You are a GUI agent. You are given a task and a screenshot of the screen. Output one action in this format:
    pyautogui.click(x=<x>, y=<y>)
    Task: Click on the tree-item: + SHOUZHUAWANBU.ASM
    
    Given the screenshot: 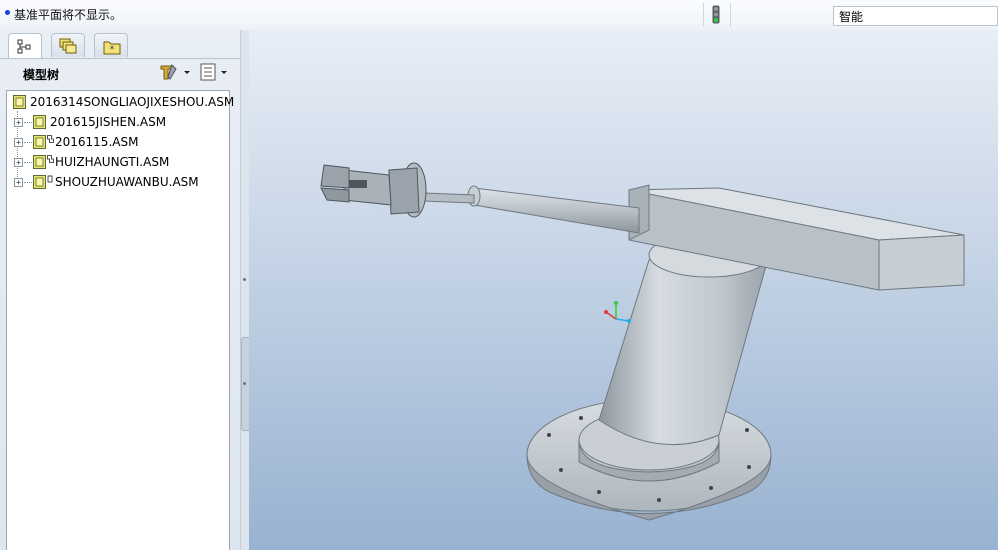 What is the action you would take?
    pyautogui.click(x=118, y=182)
    